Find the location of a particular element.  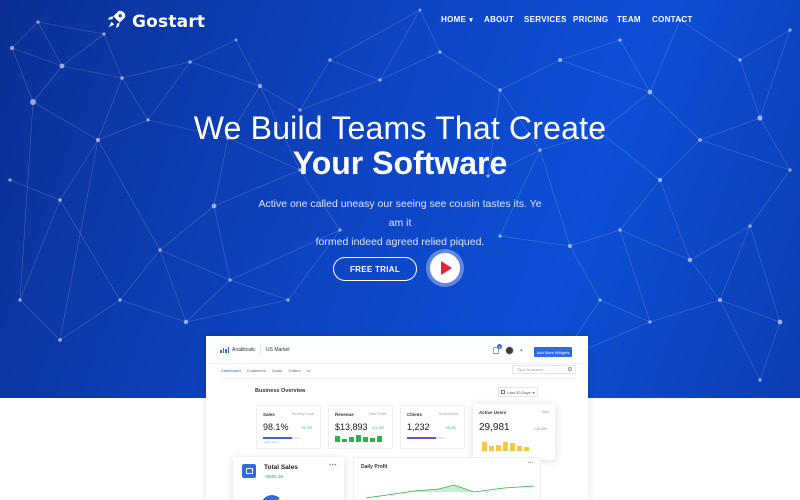

sales-value: 98.1% is located at coordinates (276, 427).